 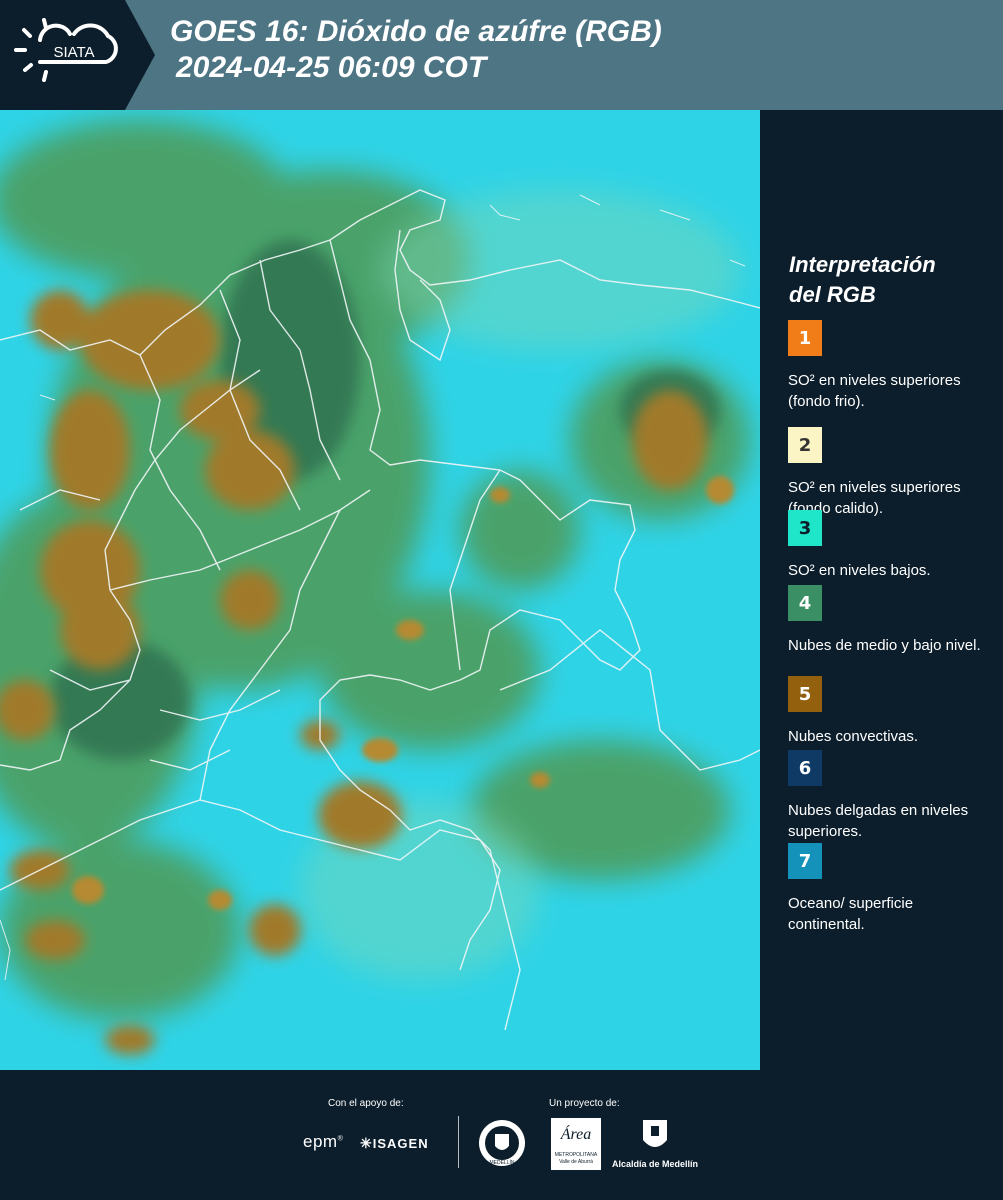 What do you see at coordinates (805, 445) in the screenshot?
I see `legend-swatch: 2` at bounding box center [805, 445].